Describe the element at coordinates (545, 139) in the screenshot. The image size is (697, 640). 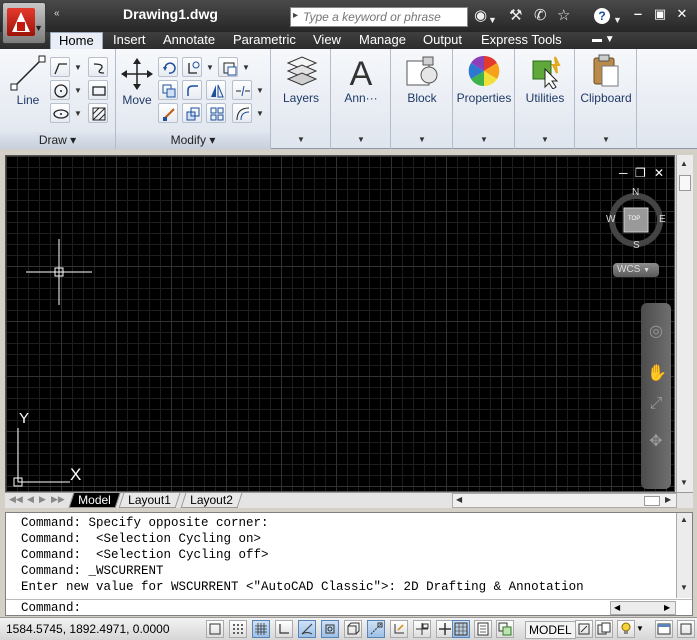
I see `utilities-dropdown-icon: ▼` at that location.